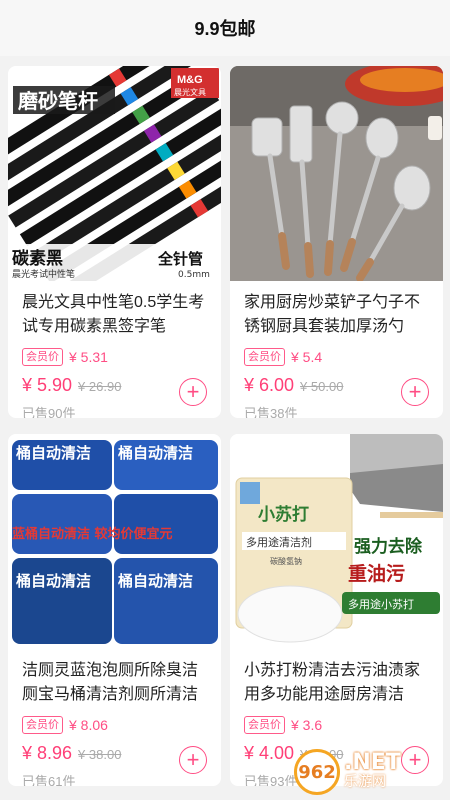 Image resolution: width=450 pixels, height=800 pixels. I want to click on member-price: ¥ 5.4, so click(307, 357).